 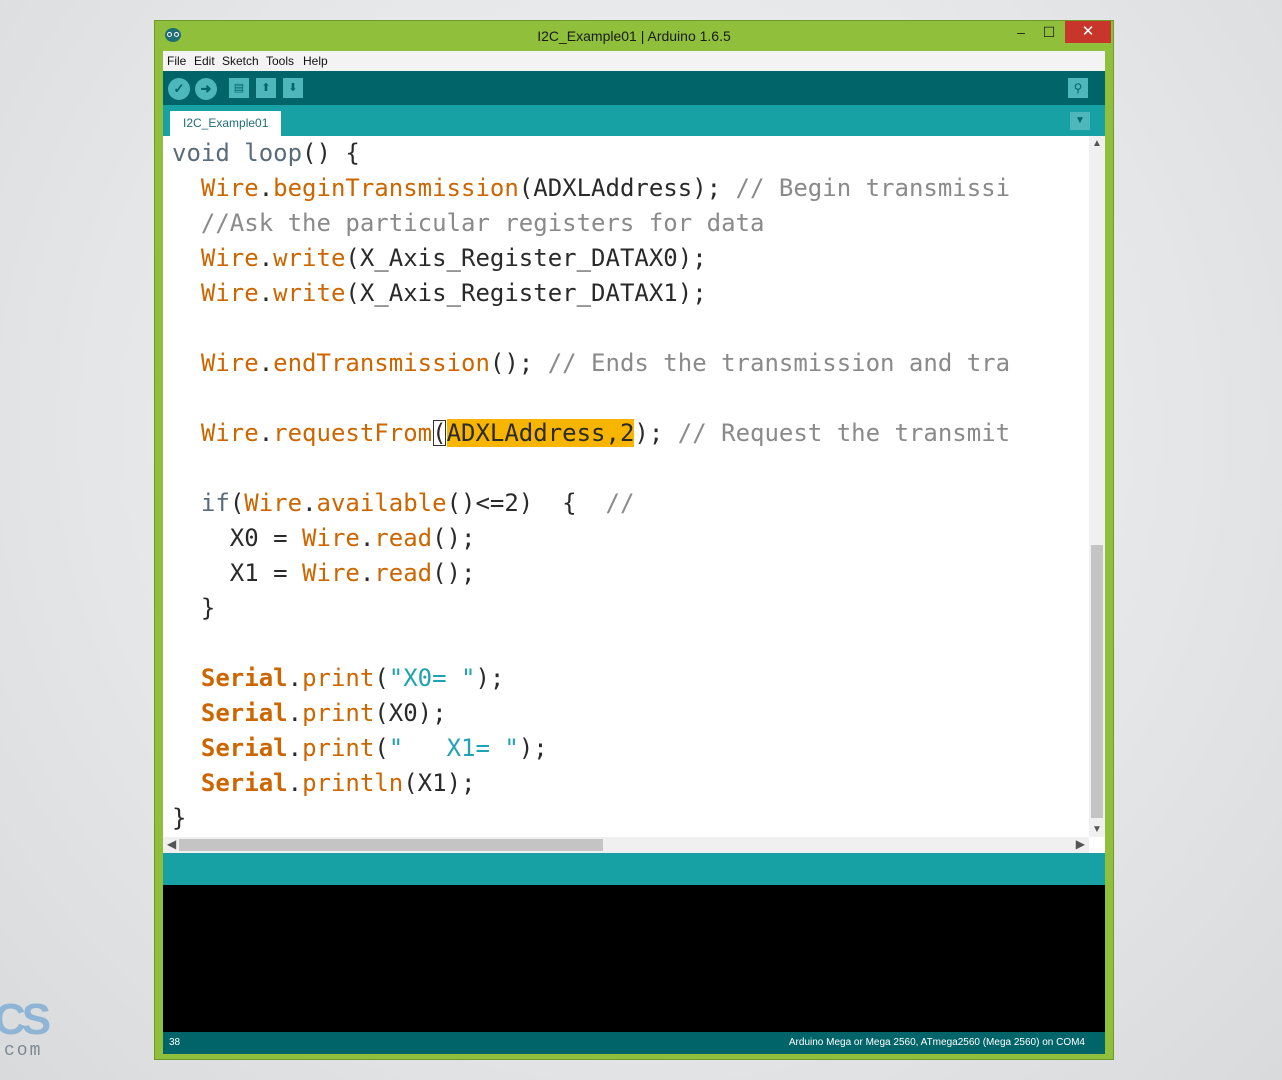 I want to click on scroll-left-icon: ◀, so click(x=171, y=844).